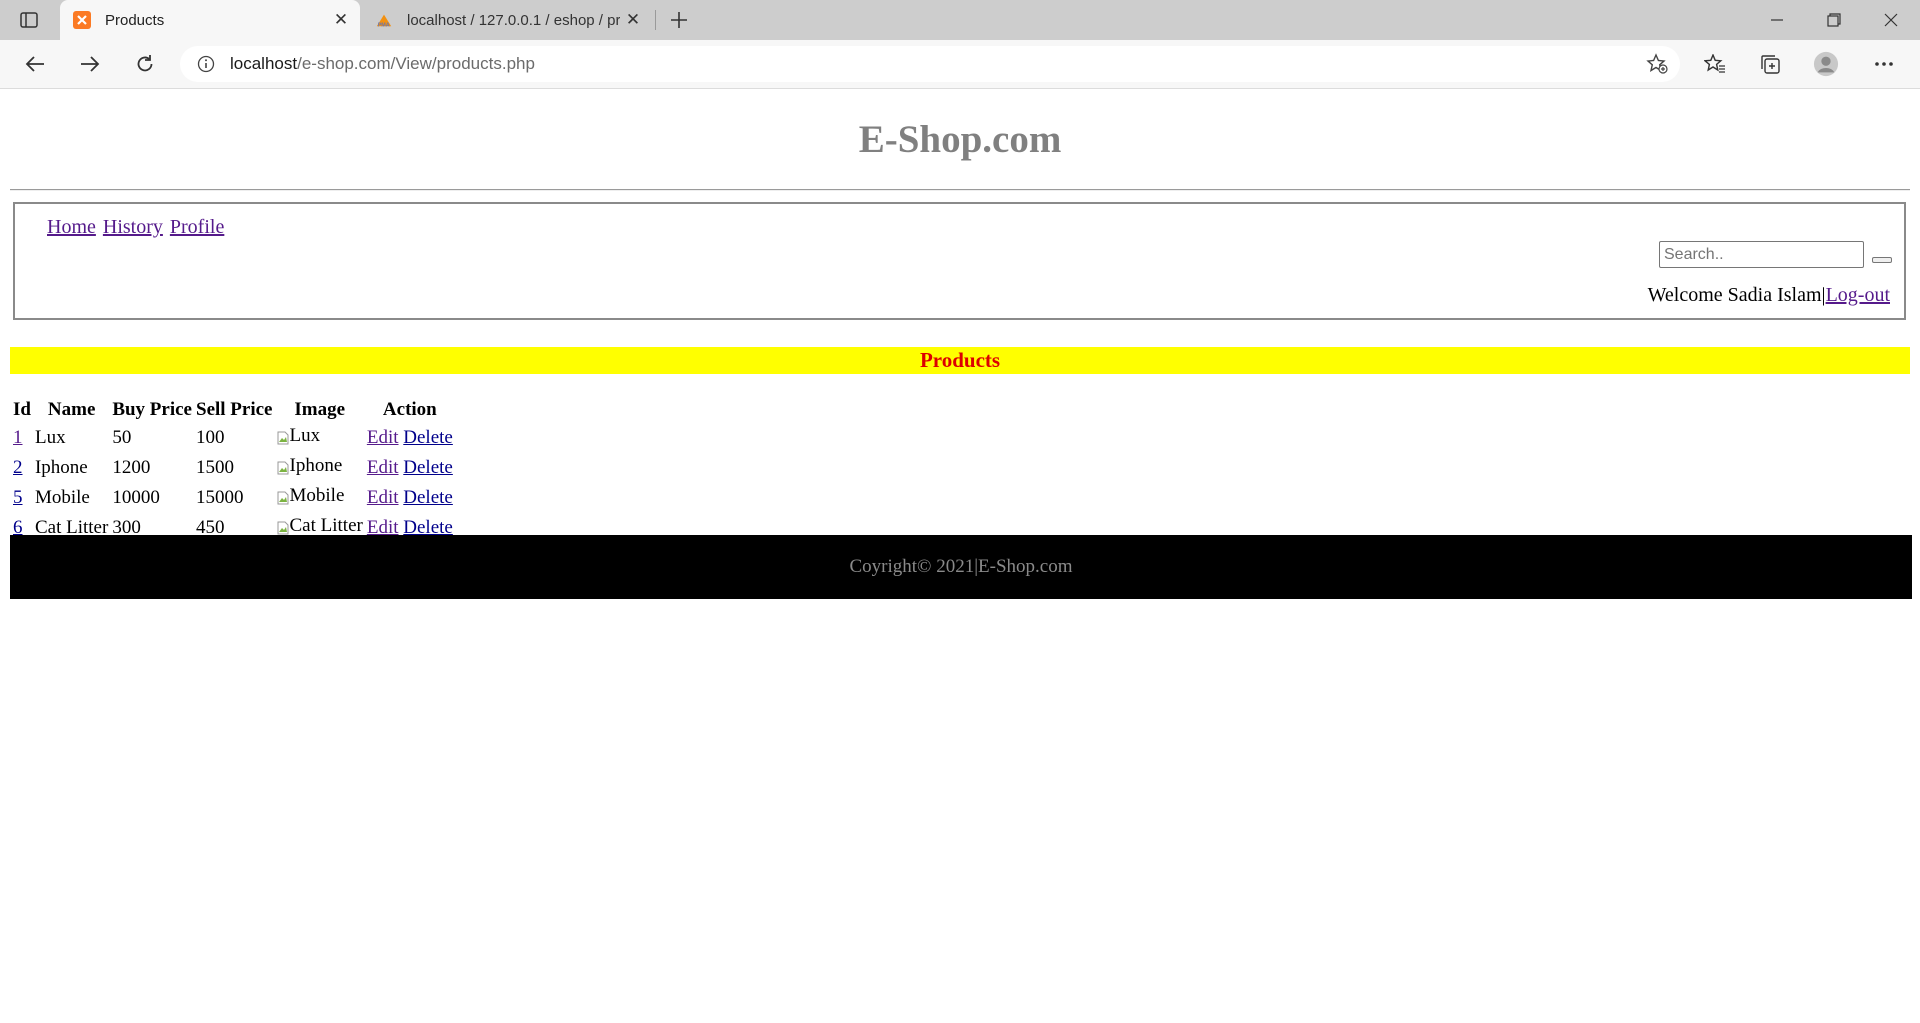 The image size is (1920, 1023). Describe the element at coordinates (197, 227) in the screenshot. I see `nav-link-profile: Profile` at that location.